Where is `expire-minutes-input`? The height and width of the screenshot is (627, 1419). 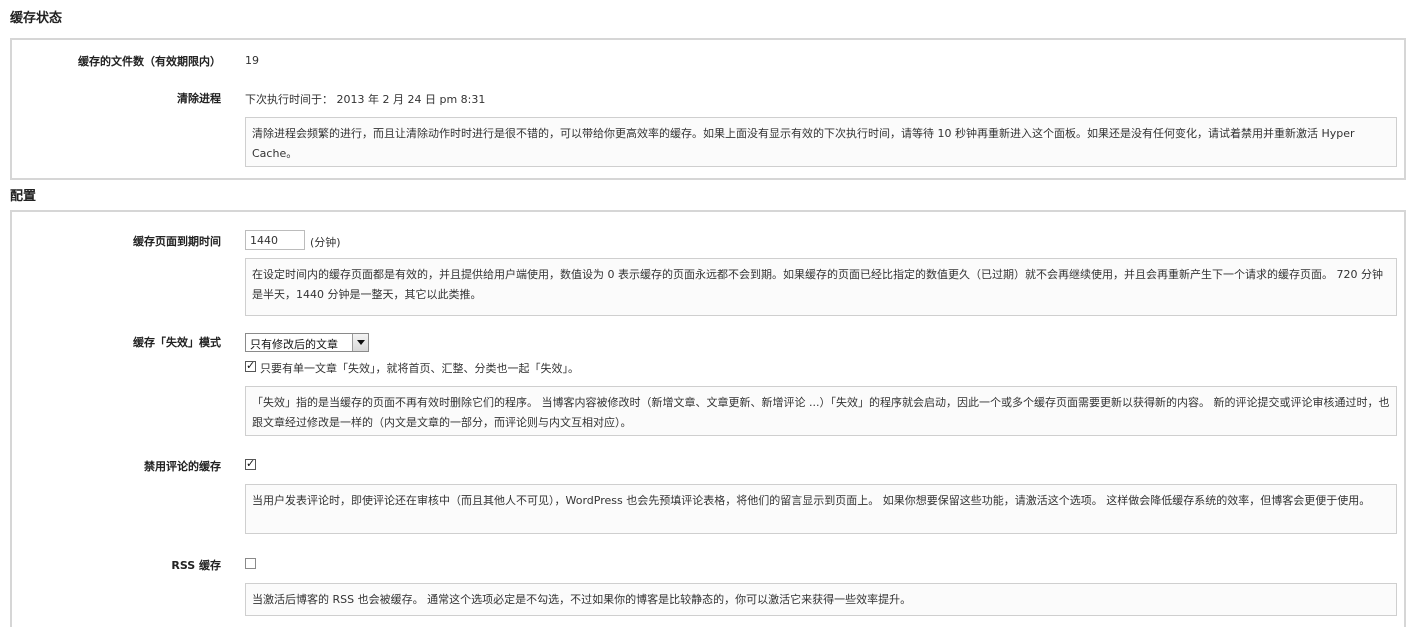
expire-minutes-input is located at coordinates (275, 240).